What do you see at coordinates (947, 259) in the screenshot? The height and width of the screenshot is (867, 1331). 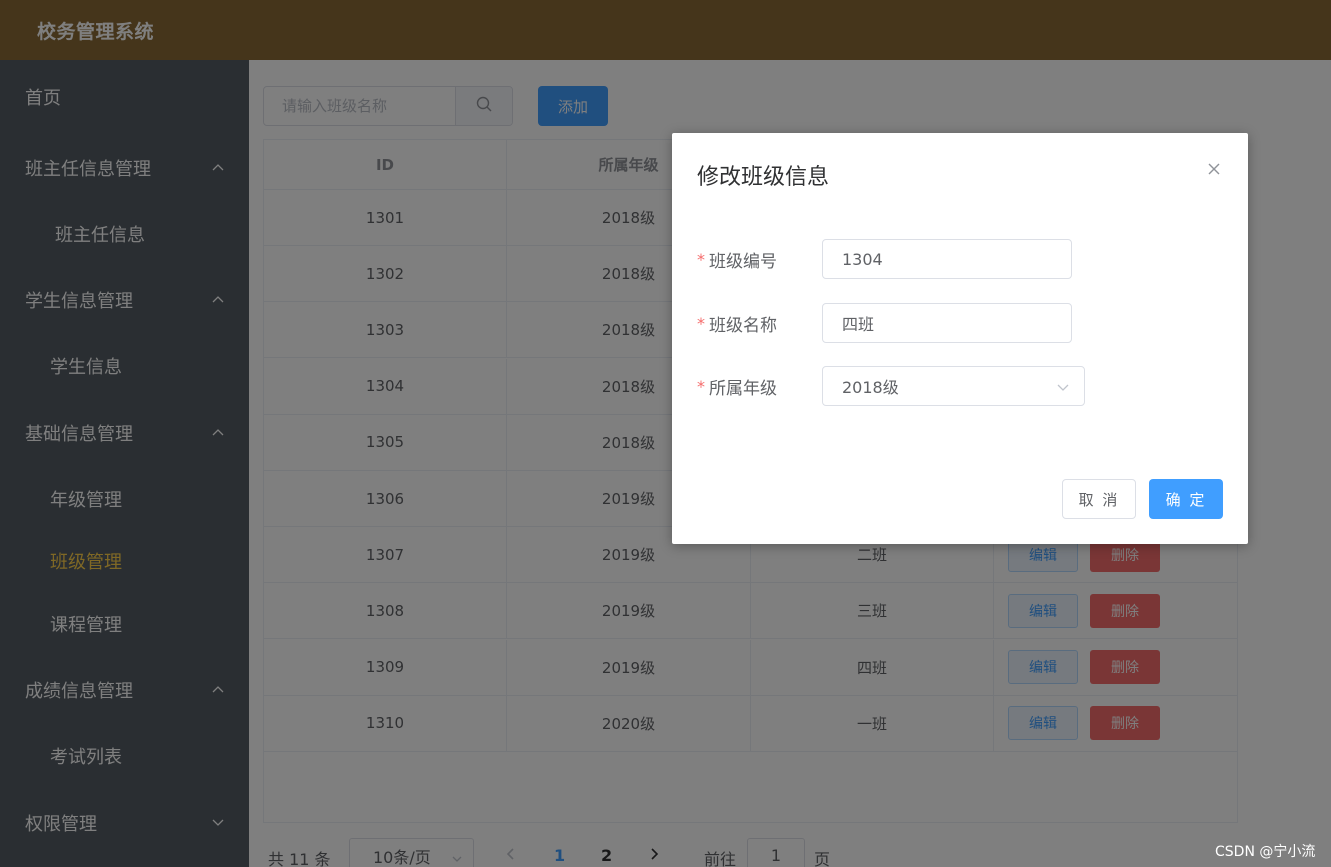 I see `class-id-input: 1304` at bounding box center [947, 259].